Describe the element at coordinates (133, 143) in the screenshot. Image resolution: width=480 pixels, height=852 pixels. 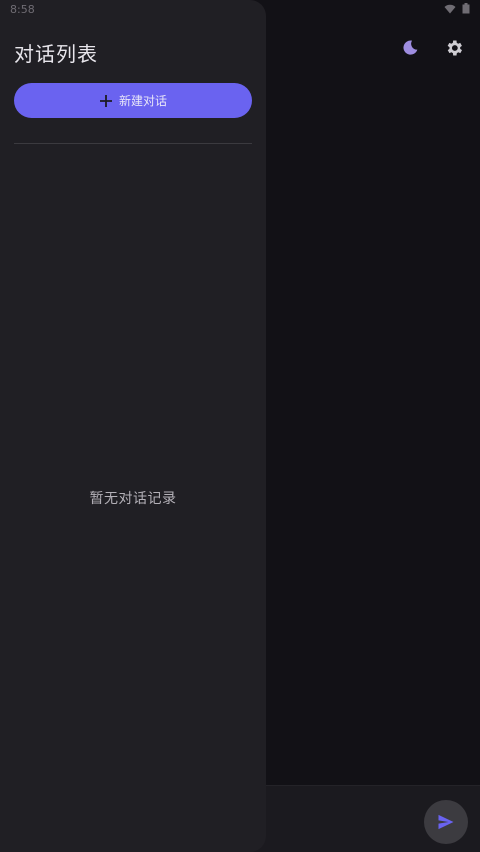
I see `drawer-divider` at that location.